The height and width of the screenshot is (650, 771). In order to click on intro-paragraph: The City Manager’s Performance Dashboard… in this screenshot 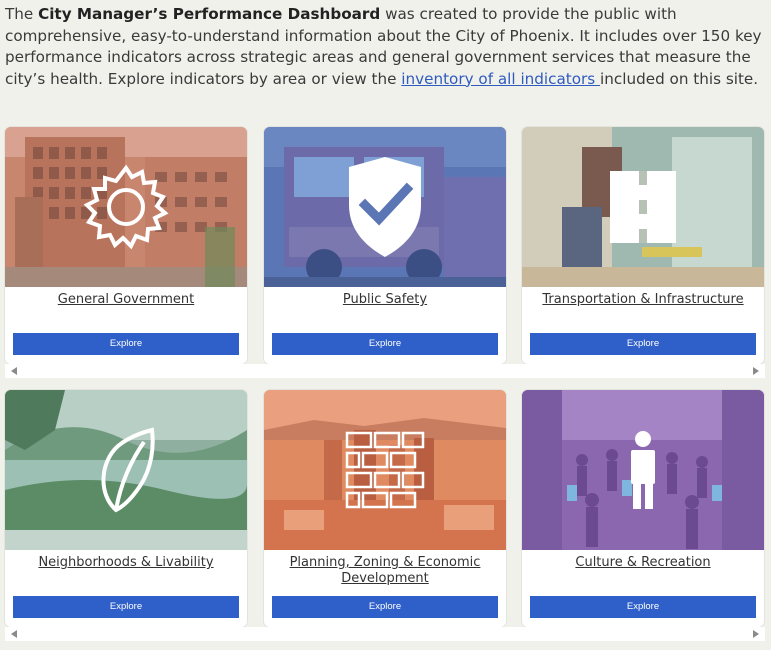, I will do `click(385, 47)`.